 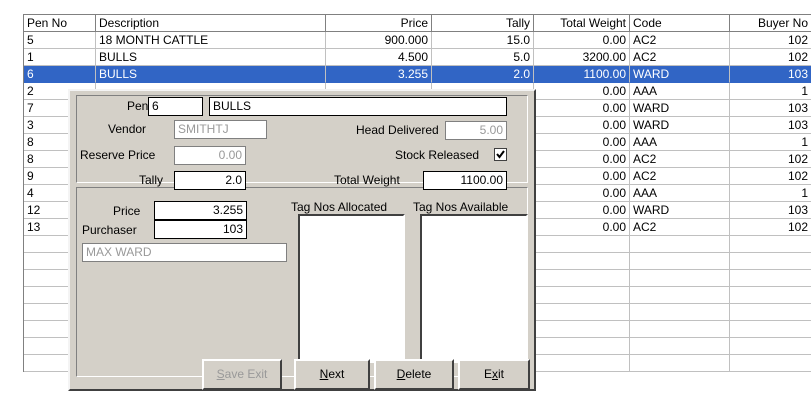 What do you see at coordinates (358, 106) in the screenshot?
I see `description-field: BULLS` at bounding box center [358, 106].